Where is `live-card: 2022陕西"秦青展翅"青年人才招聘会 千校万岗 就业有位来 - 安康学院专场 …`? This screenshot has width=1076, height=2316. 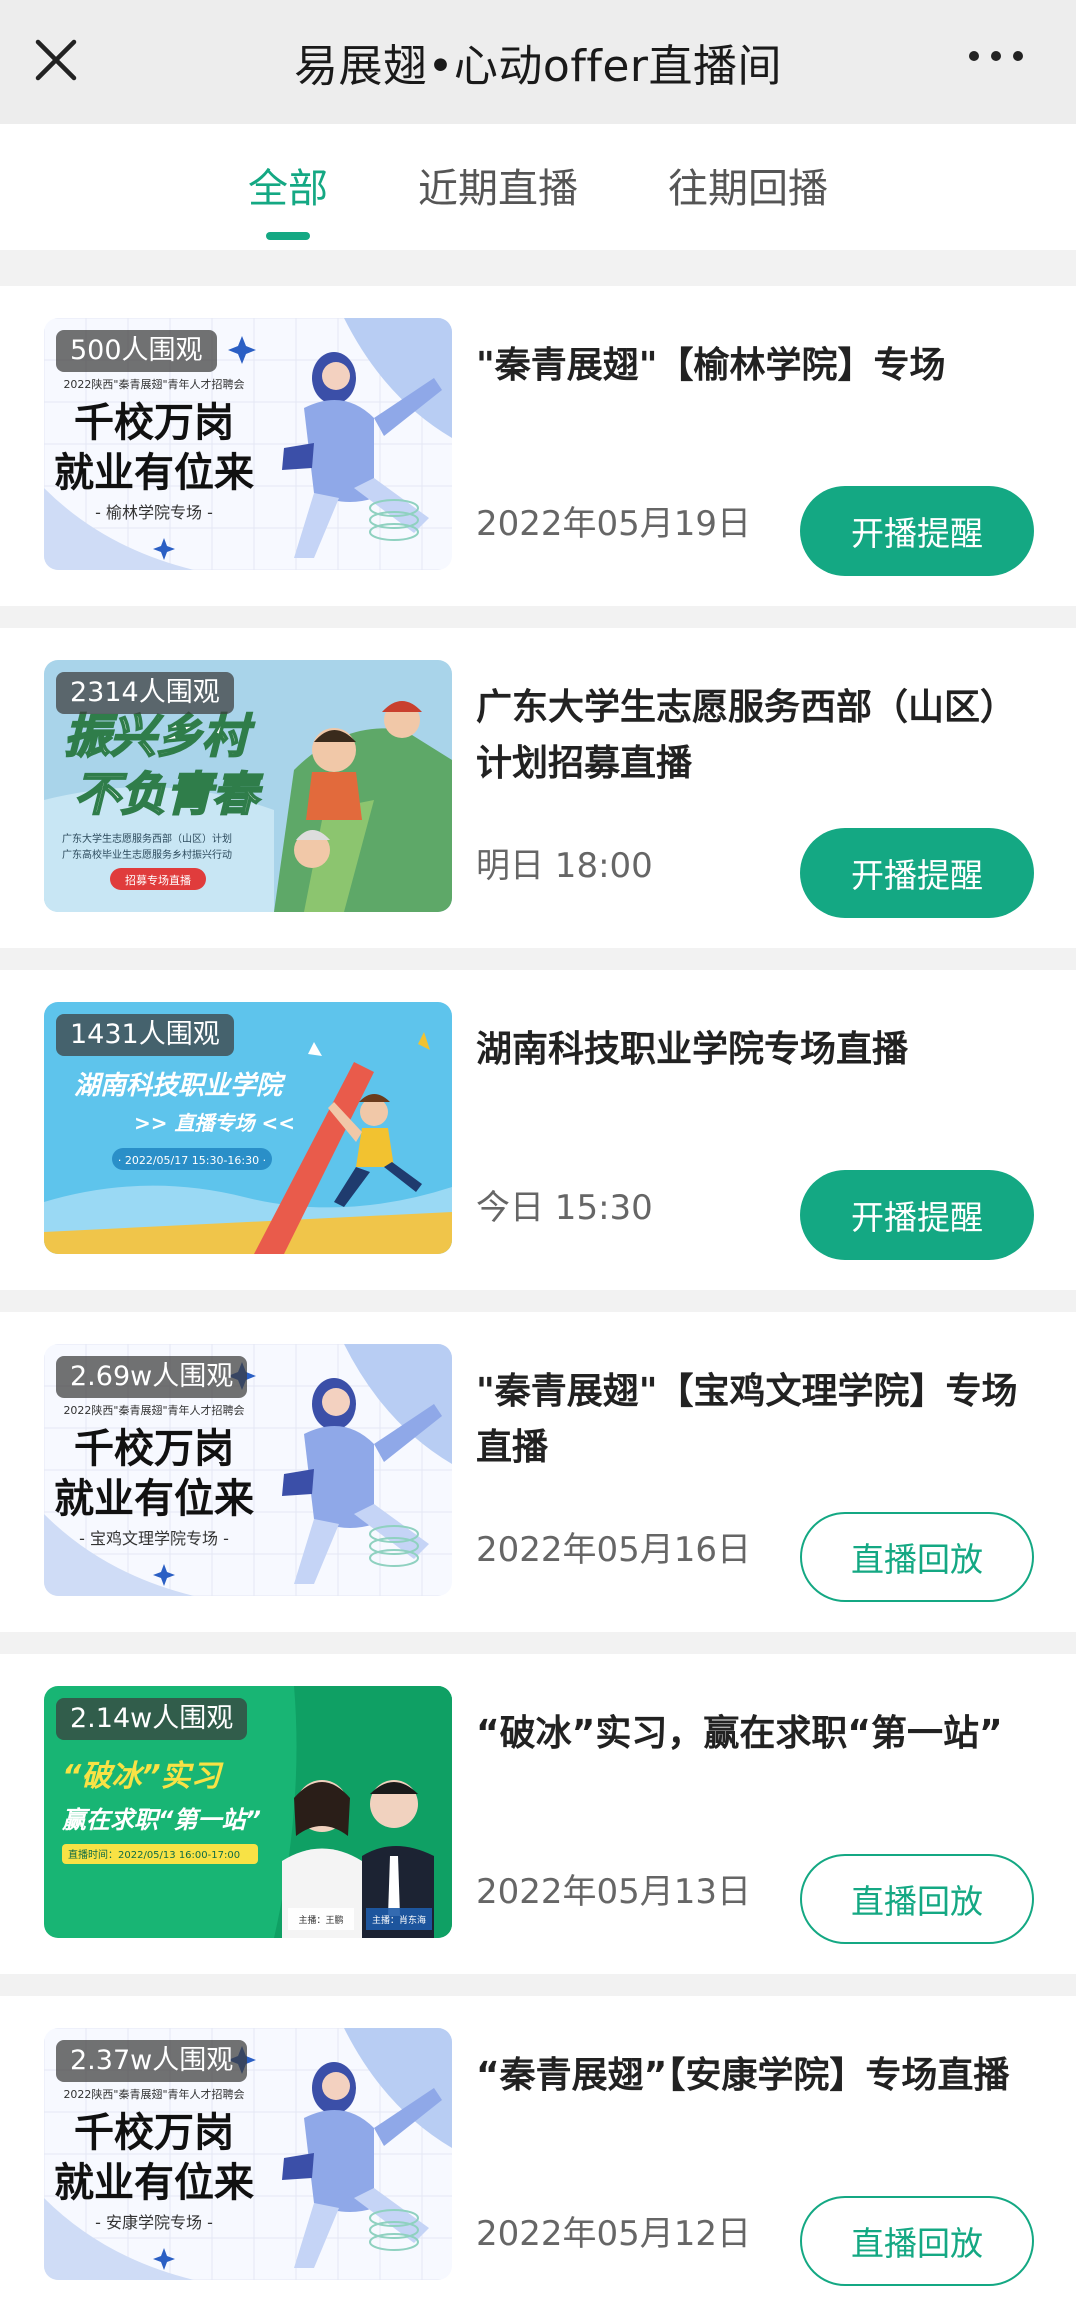 live-card: 2022陕西"秦青展翅"青年人才招聘会 千校万岗 就业有位来 - 安康学院专场 … is located at coordinates (538, 2156).